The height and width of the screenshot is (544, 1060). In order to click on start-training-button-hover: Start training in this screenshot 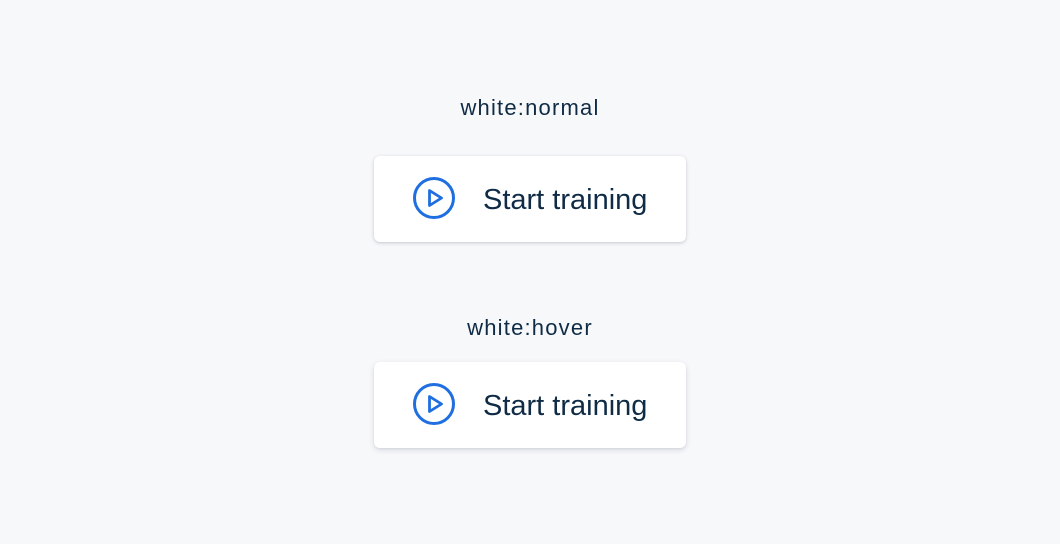, I will do `click(530, 405)`.